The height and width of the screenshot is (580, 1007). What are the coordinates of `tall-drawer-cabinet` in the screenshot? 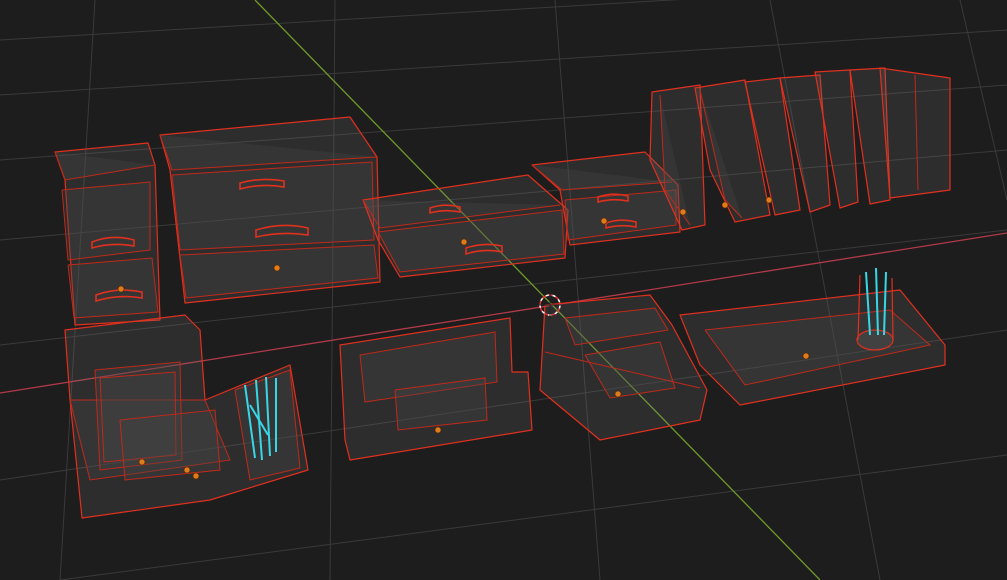 It's located at (107, 234).